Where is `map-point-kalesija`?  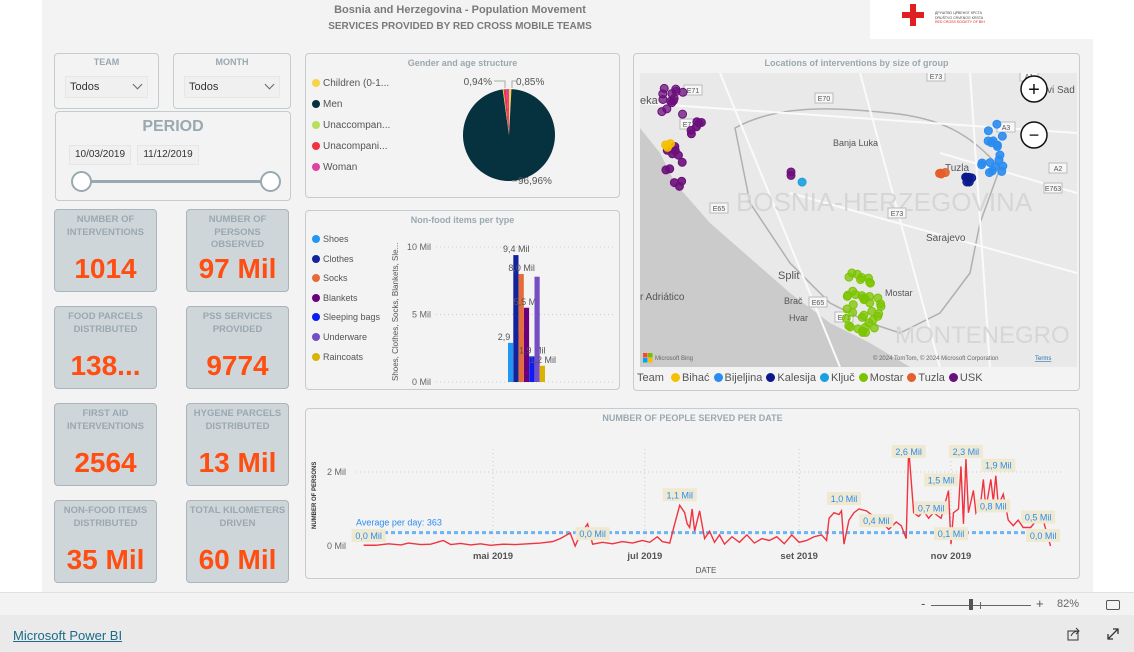 map-point-kalesija is located at coordinates (969, 177).